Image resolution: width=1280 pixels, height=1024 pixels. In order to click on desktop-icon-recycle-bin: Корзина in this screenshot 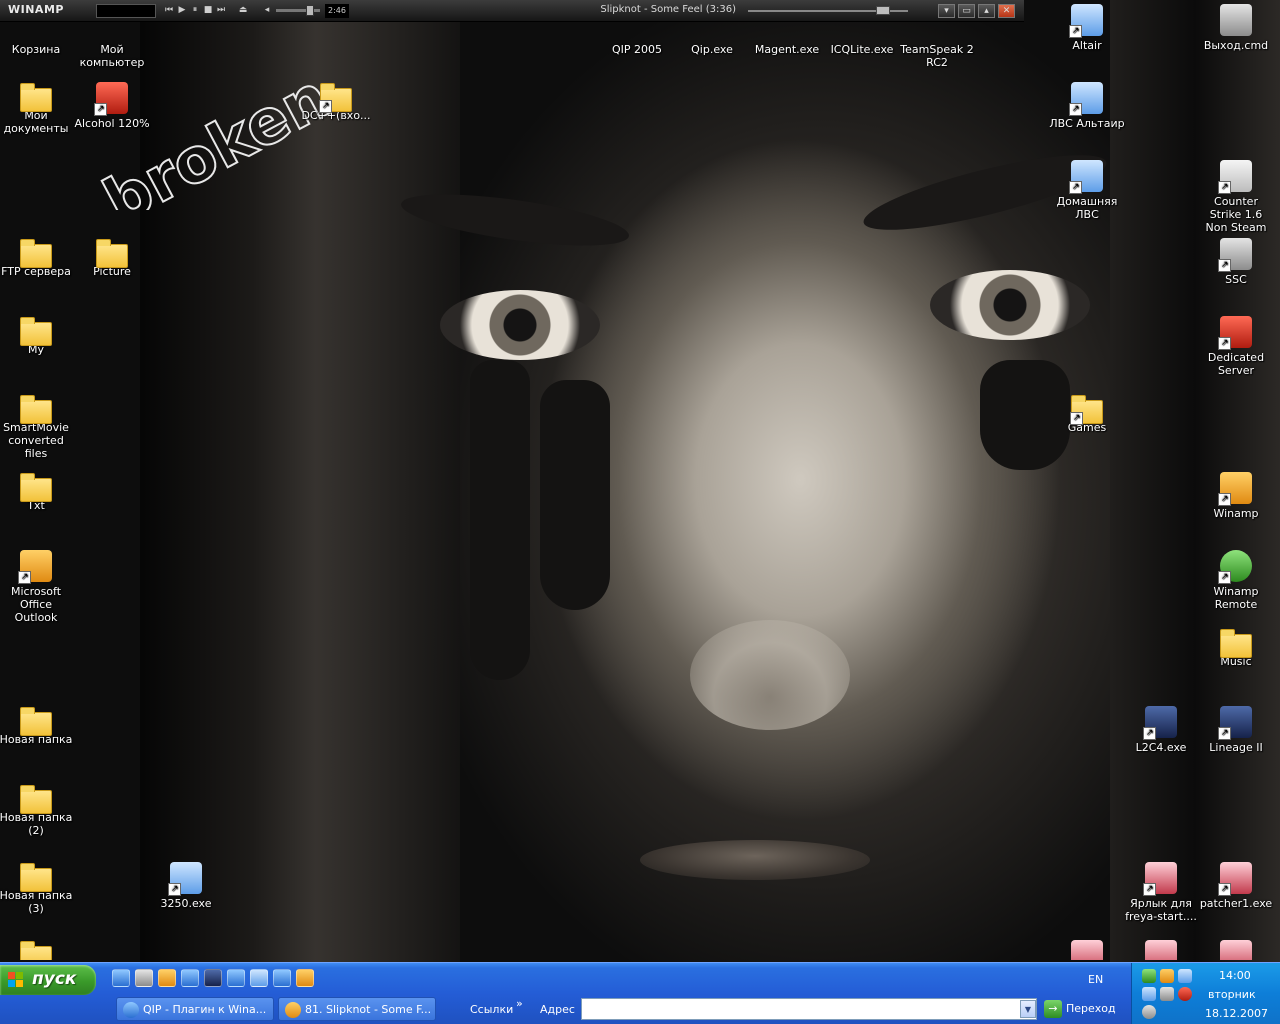, I will do `click(37, 40)`.